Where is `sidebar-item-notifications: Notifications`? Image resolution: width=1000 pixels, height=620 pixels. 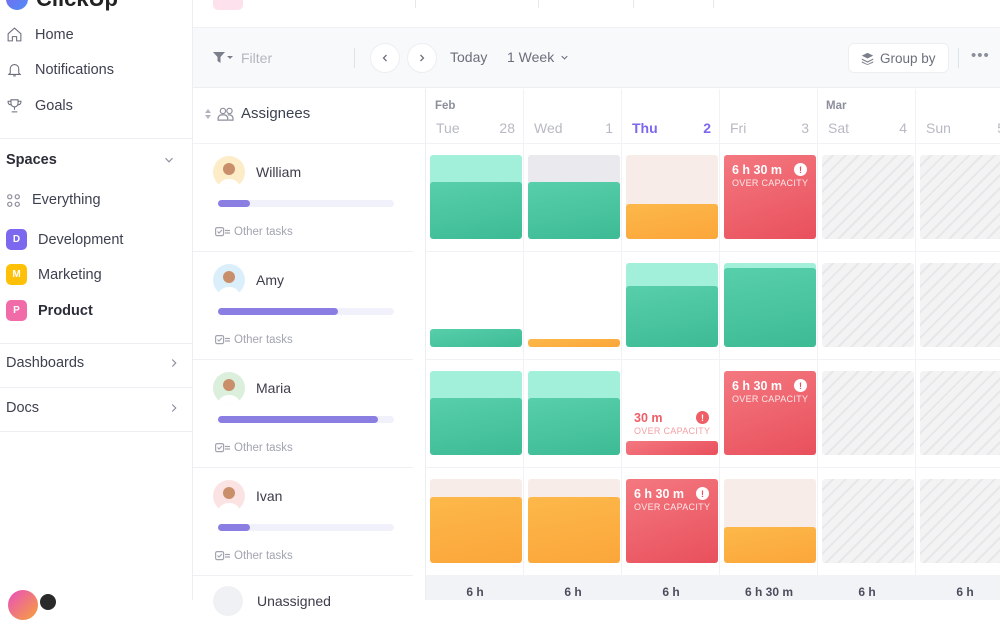 sidebar-item-notifications: Notifications is located at coordinates (60, 69).